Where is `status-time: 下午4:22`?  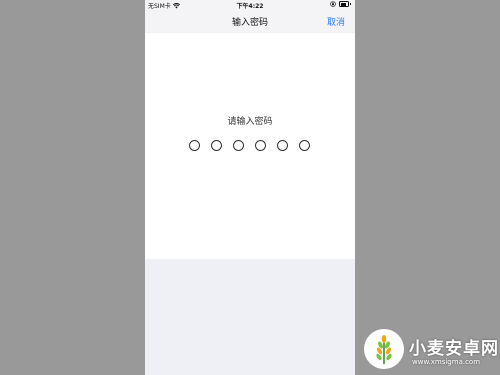 status-time: 下午4:22 is located at coordinates (250, 6).